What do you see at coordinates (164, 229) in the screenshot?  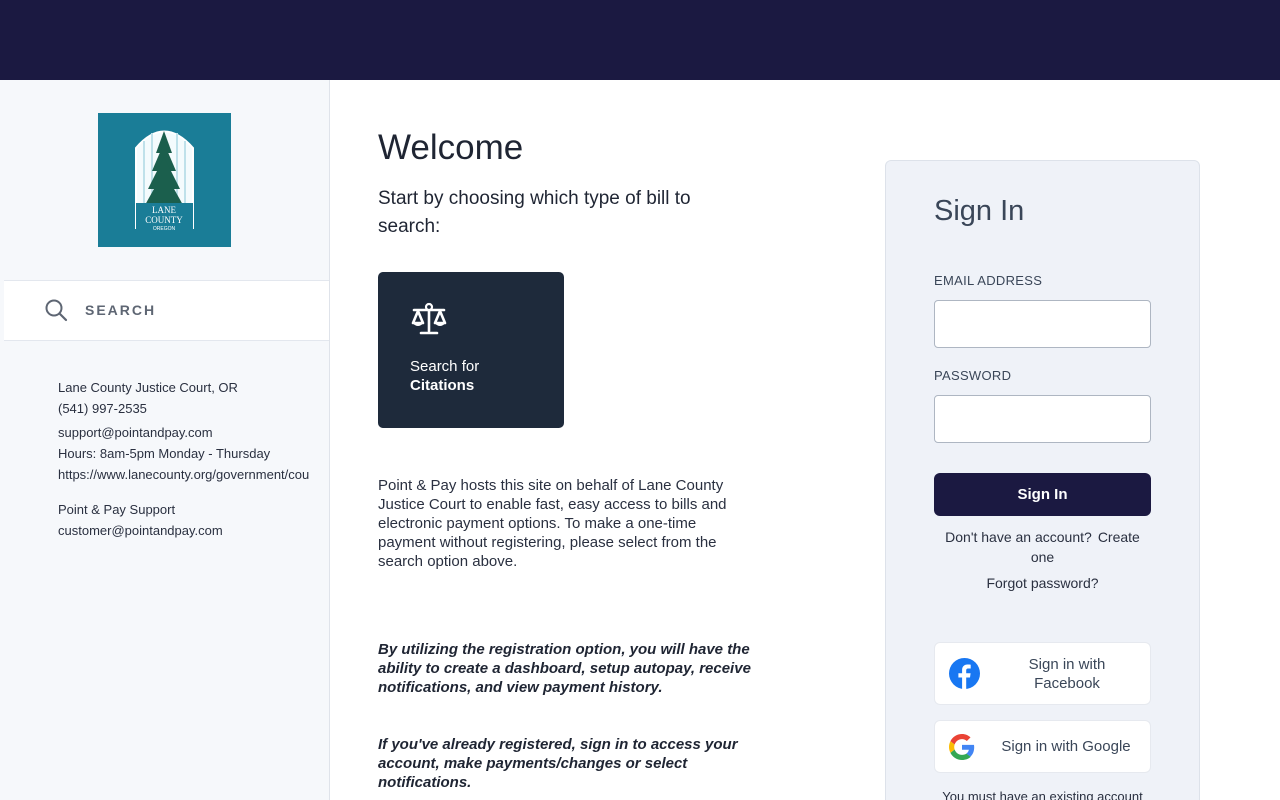 I see `logo-text-oregon: OREGON` at bounding box center [164, 229].